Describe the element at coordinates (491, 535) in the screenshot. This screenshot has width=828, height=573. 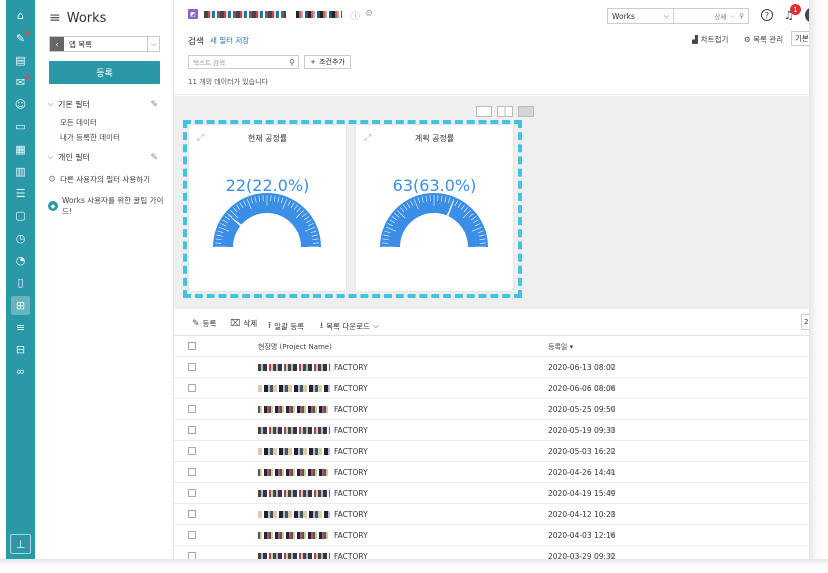
I see `table-row: FACTORY 2020-04-03 12:16 ⧉` at that location.